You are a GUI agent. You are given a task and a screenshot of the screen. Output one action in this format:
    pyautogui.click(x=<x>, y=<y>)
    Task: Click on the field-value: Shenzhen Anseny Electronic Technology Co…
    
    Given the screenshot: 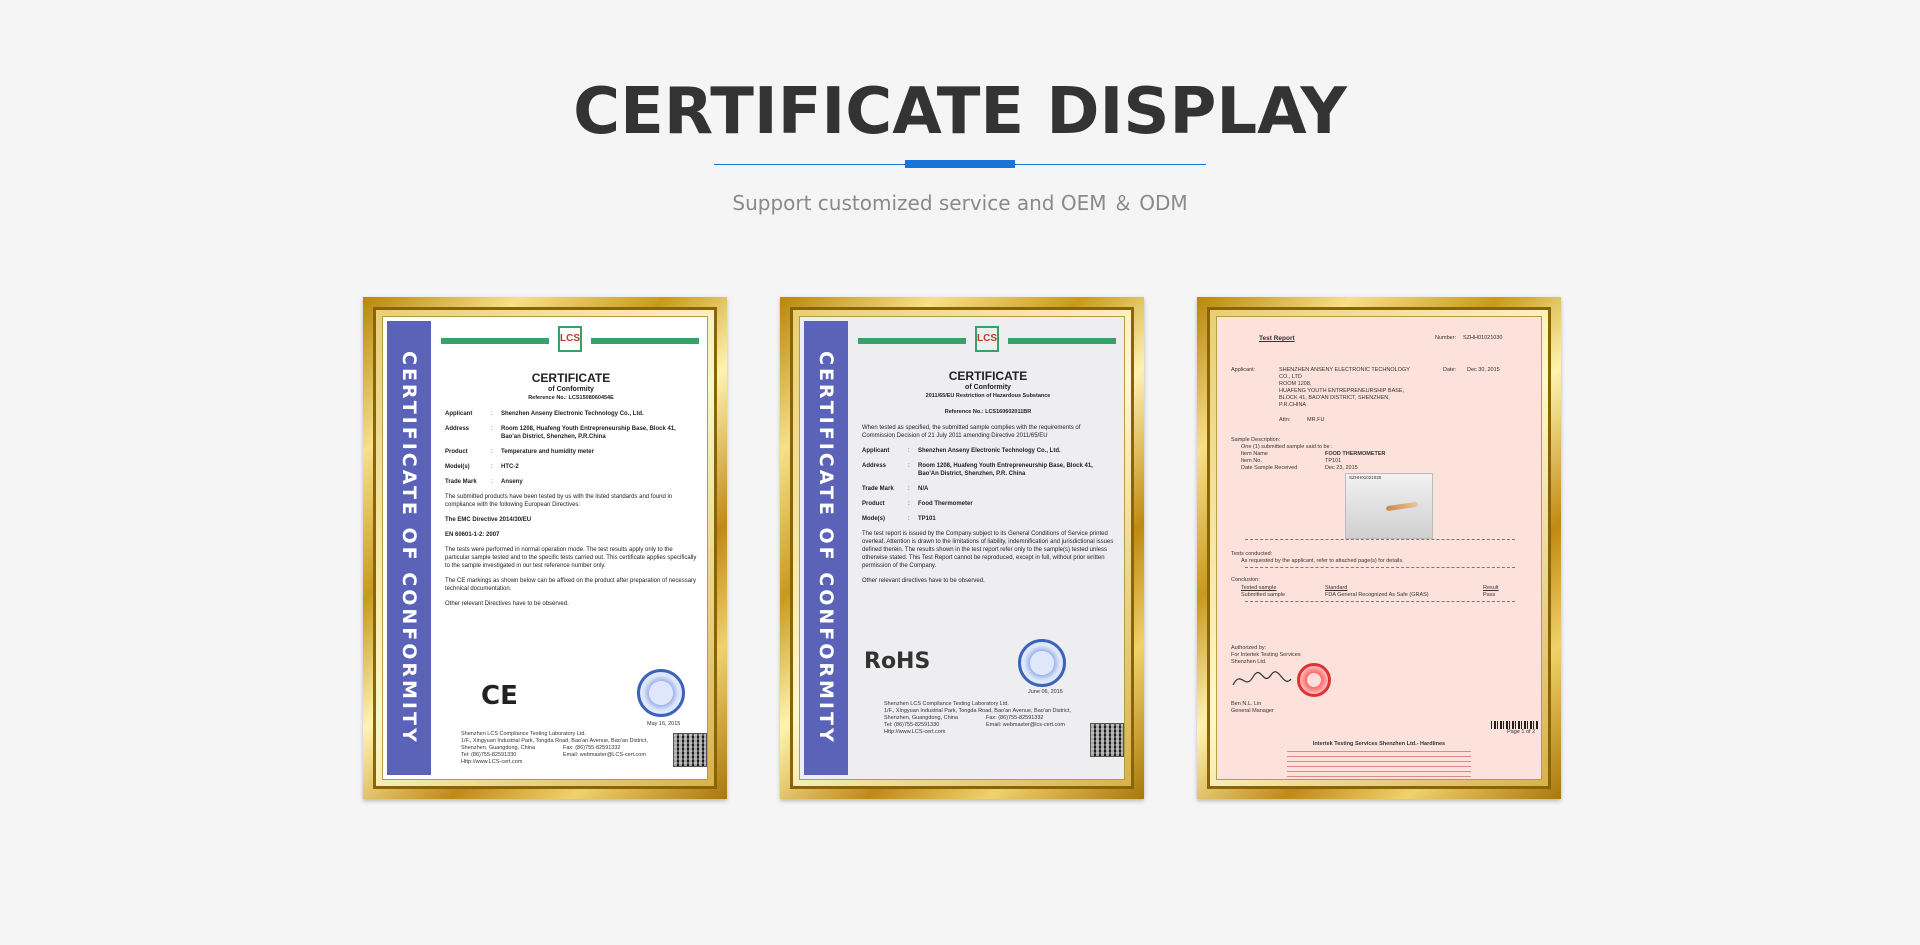 What is the action you would take?
    pyautogui.click(x=572, y=414)
    